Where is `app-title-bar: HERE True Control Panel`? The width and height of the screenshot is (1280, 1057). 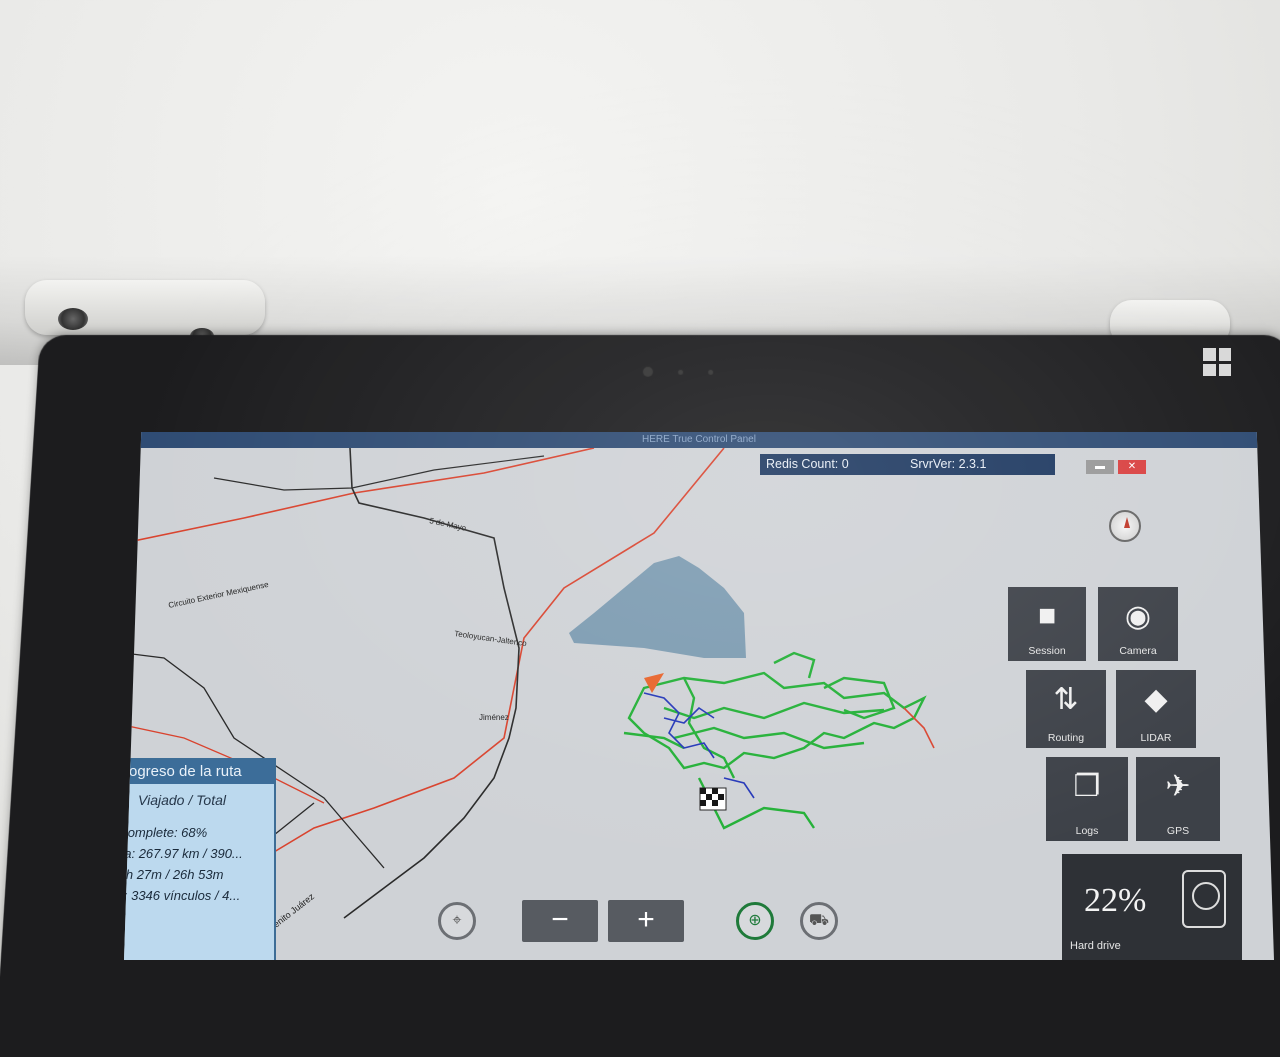 app-title-bar: HERE True Control Panel is located at coordinates (699, 440).